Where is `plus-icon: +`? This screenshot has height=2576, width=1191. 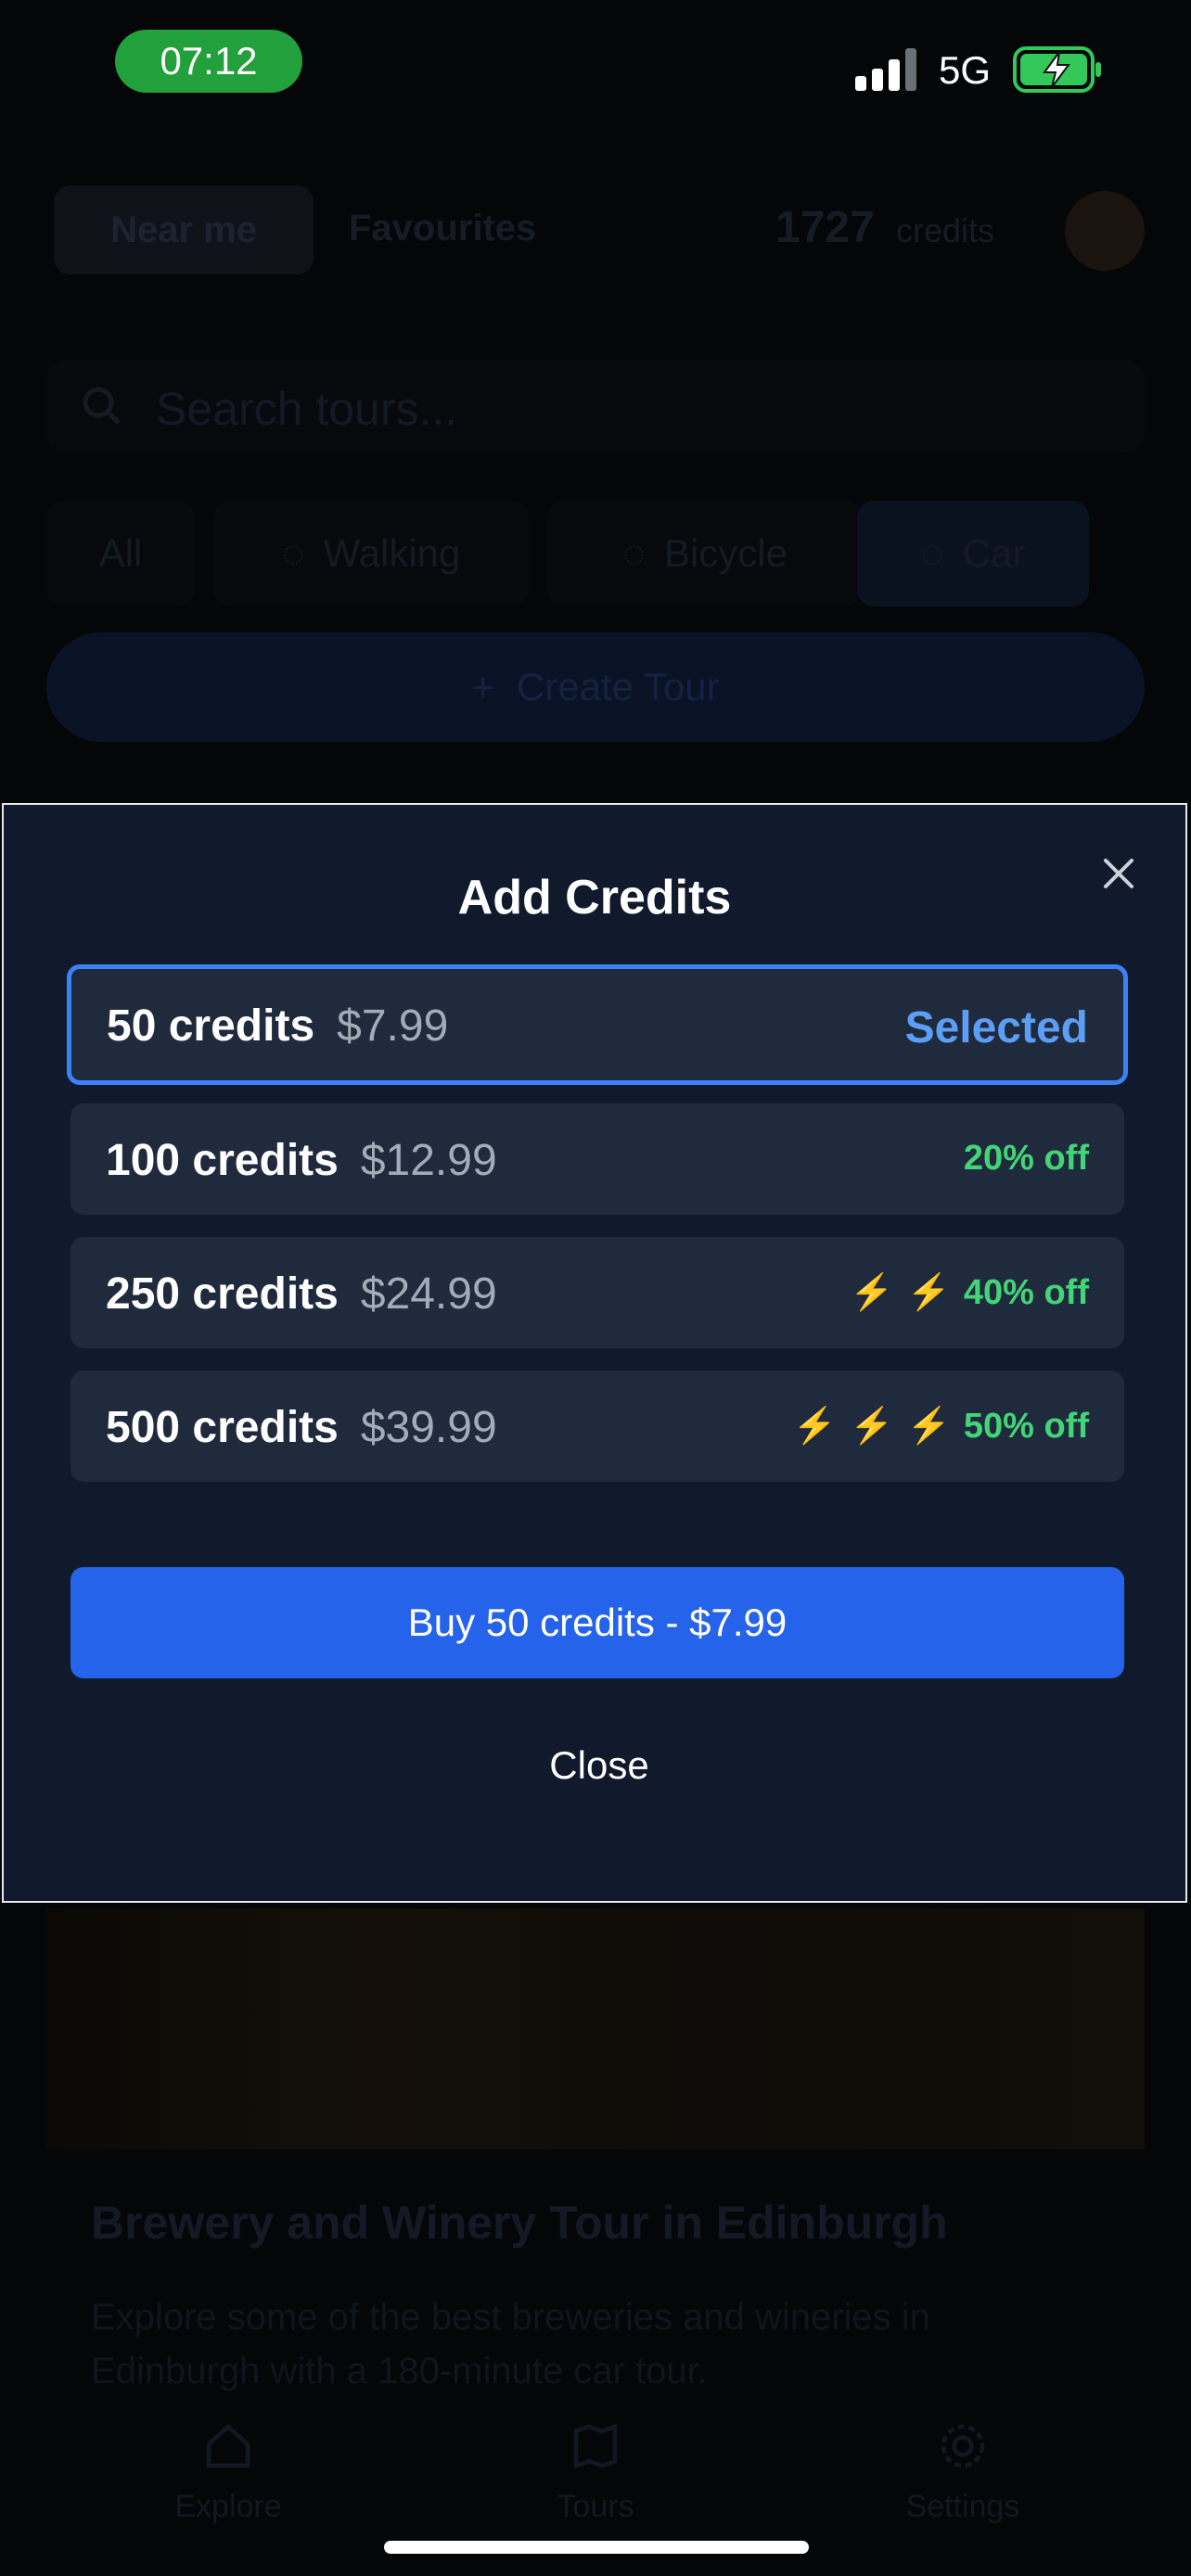
plus-icon: + is located at coordinates (482, 686).